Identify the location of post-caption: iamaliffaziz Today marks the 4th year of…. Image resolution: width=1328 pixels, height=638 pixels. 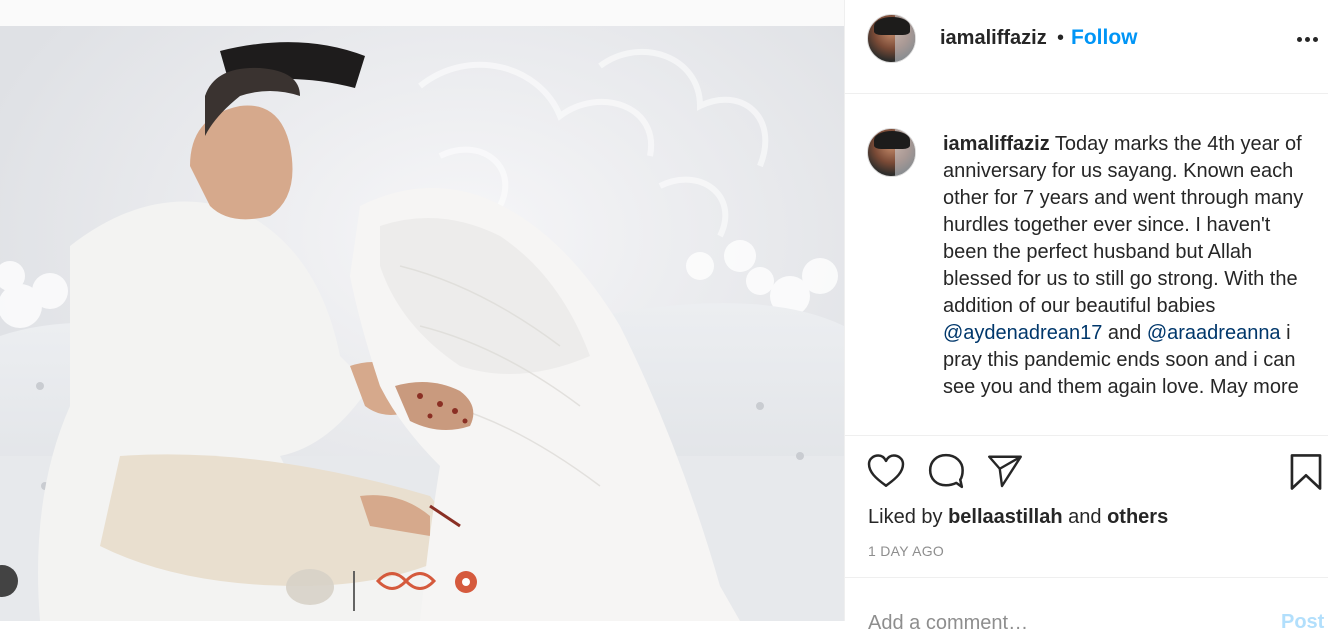
(1128, 266).